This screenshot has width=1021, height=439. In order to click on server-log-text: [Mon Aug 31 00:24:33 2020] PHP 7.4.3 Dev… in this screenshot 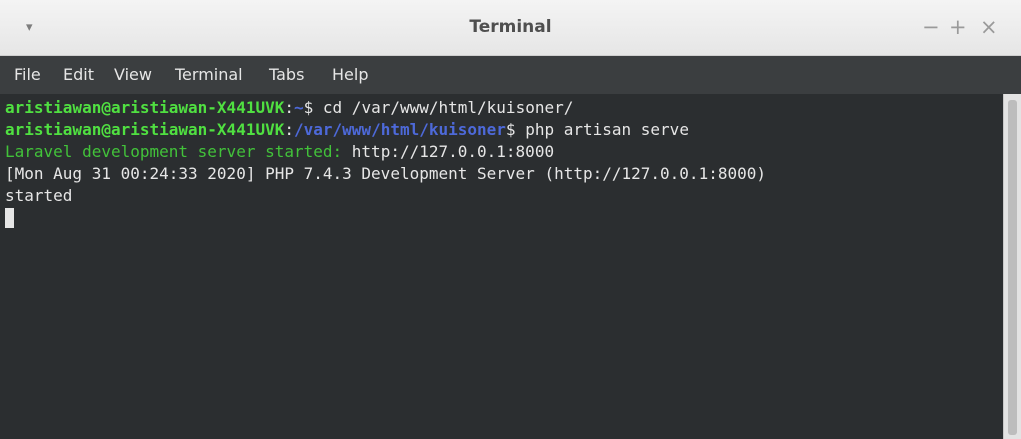, I will do `click(385, 173)`.